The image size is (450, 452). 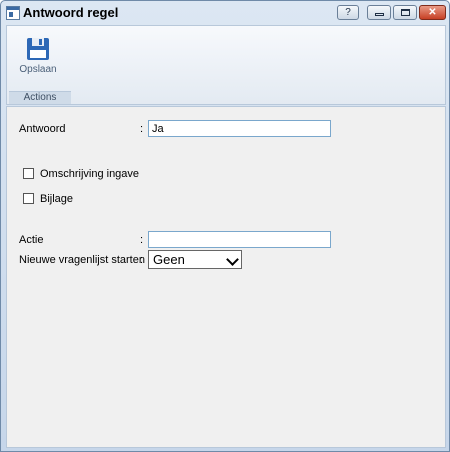 I want to click on window-title: Antwoord regel, so click(x=71, y=12).